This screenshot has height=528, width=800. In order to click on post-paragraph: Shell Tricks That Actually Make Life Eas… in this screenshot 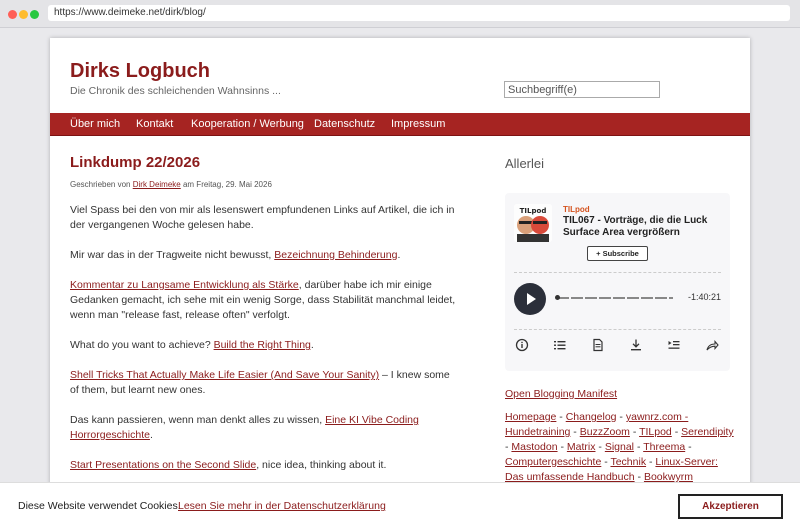, I will do `click(265, 383)`.